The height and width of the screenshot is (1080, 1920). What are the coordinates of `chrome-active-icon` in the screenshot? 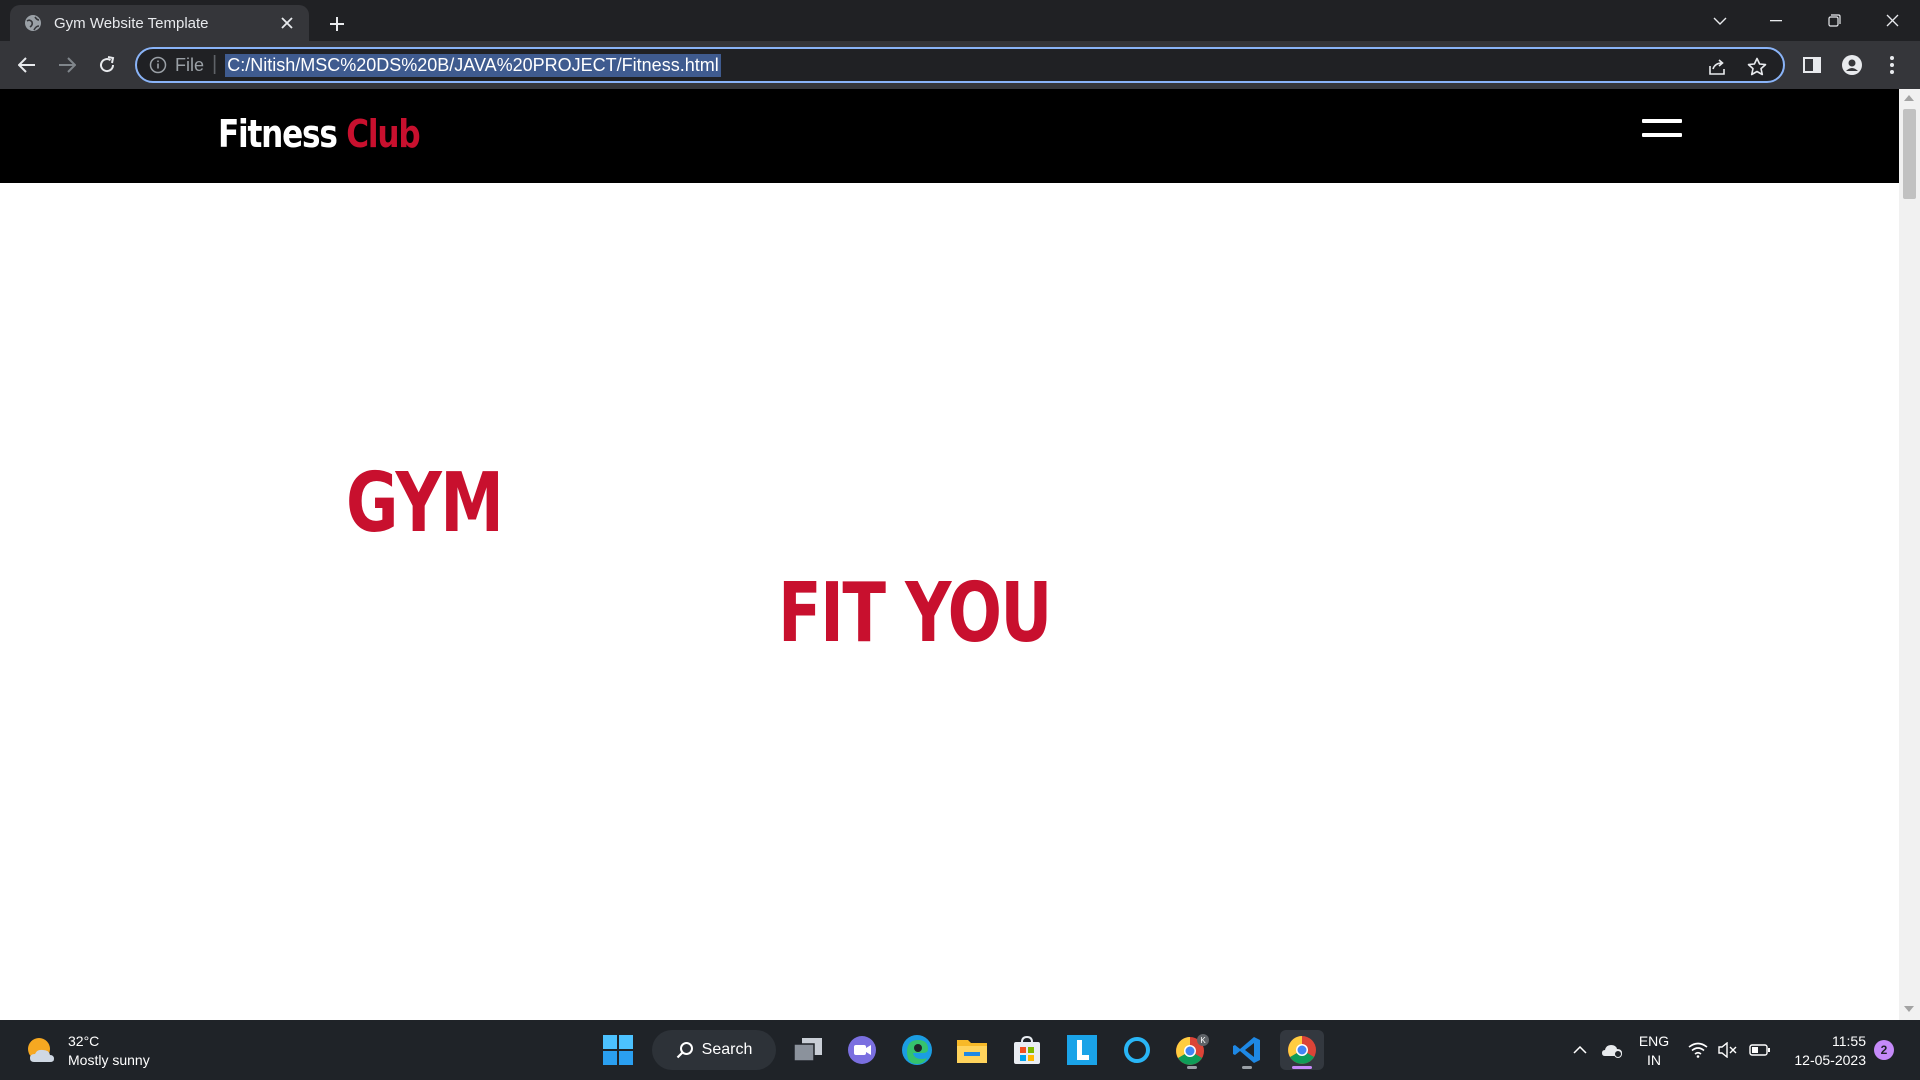 It's located at (1302, 1050).